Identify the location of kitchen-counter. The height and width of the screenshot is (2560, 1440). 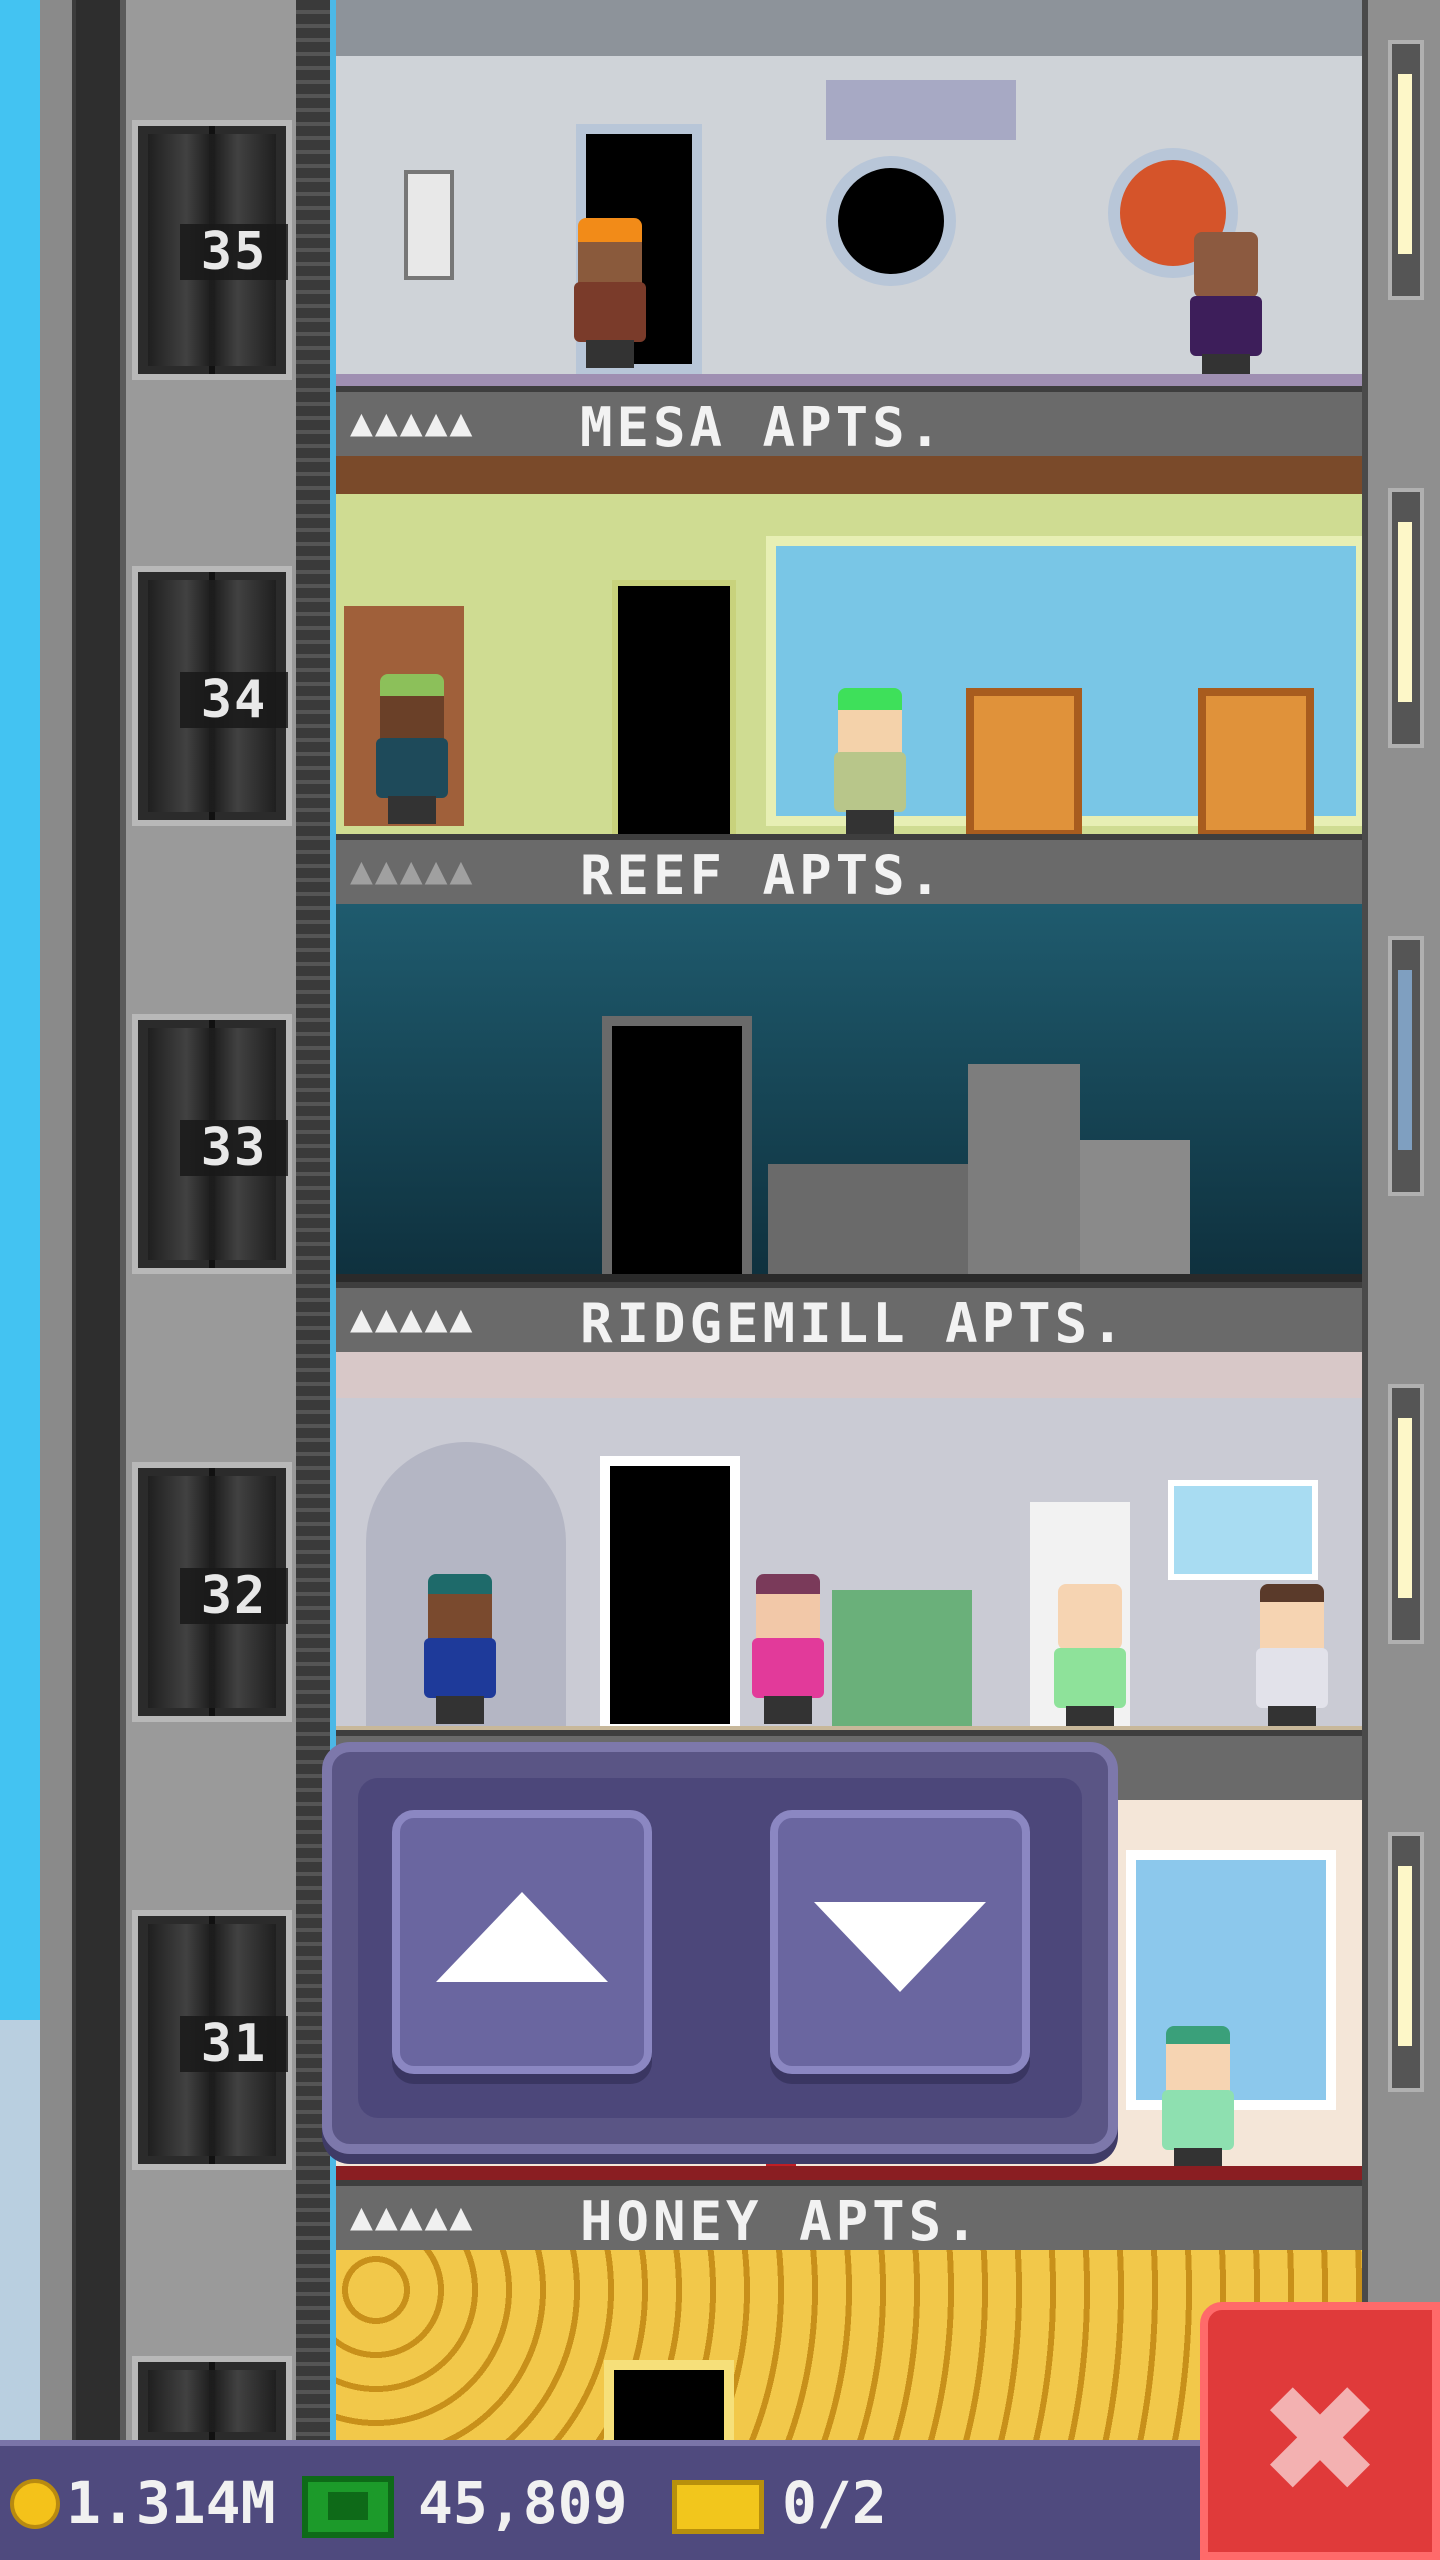
(868, 1224).